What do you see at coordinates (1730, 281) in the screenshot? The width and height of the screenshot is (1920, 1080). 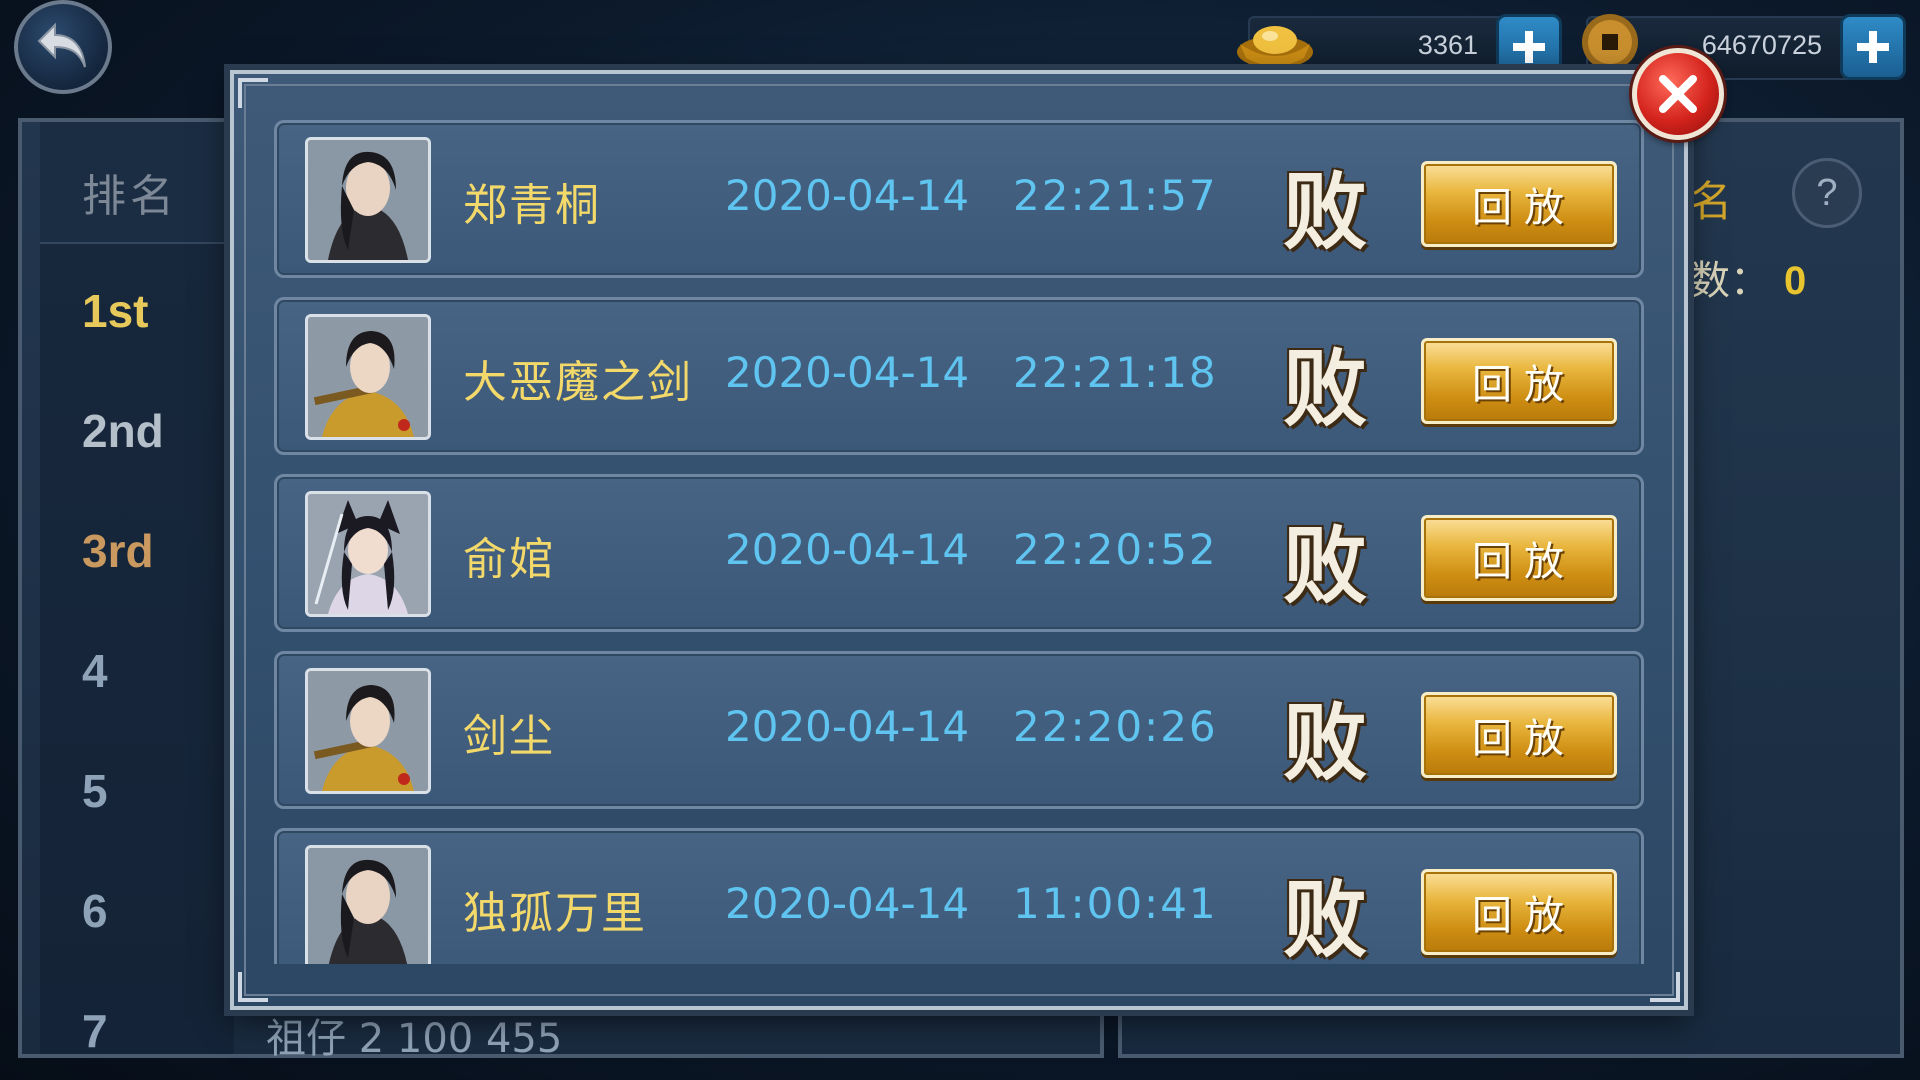 I see `info-count-label: 数：` at bounding box center [1730, 281].